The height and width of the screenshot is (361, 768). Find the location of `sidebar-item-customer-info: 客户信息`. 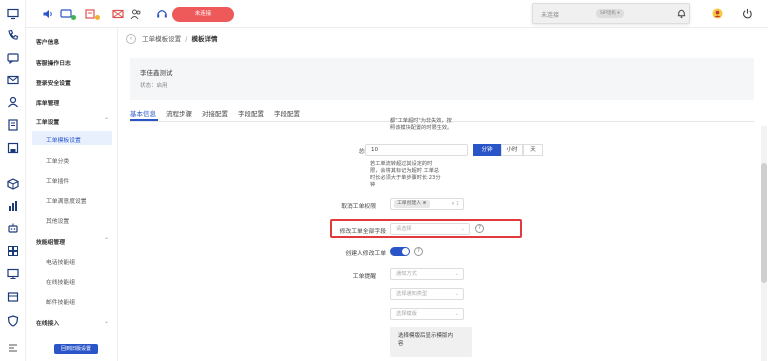

sidebar-item-customer-info: 客户信息 is located at coordinates (47, 41).